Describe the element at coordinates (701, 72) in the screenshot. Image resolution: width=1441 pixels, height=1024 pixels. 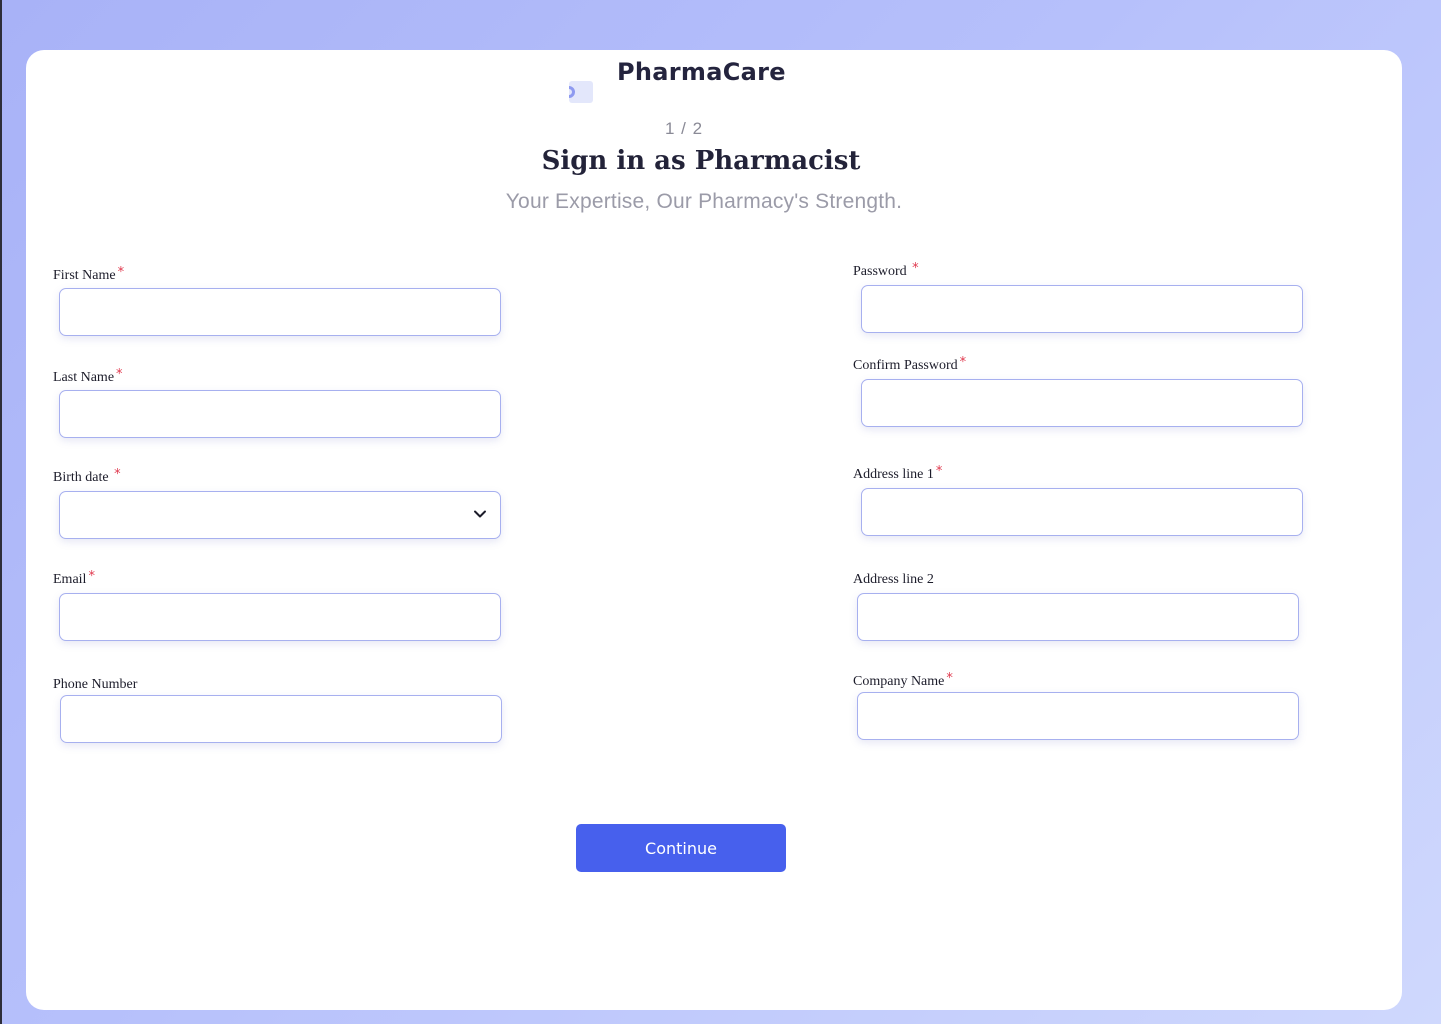
I see `brand-name: PharmaCare` at that location.